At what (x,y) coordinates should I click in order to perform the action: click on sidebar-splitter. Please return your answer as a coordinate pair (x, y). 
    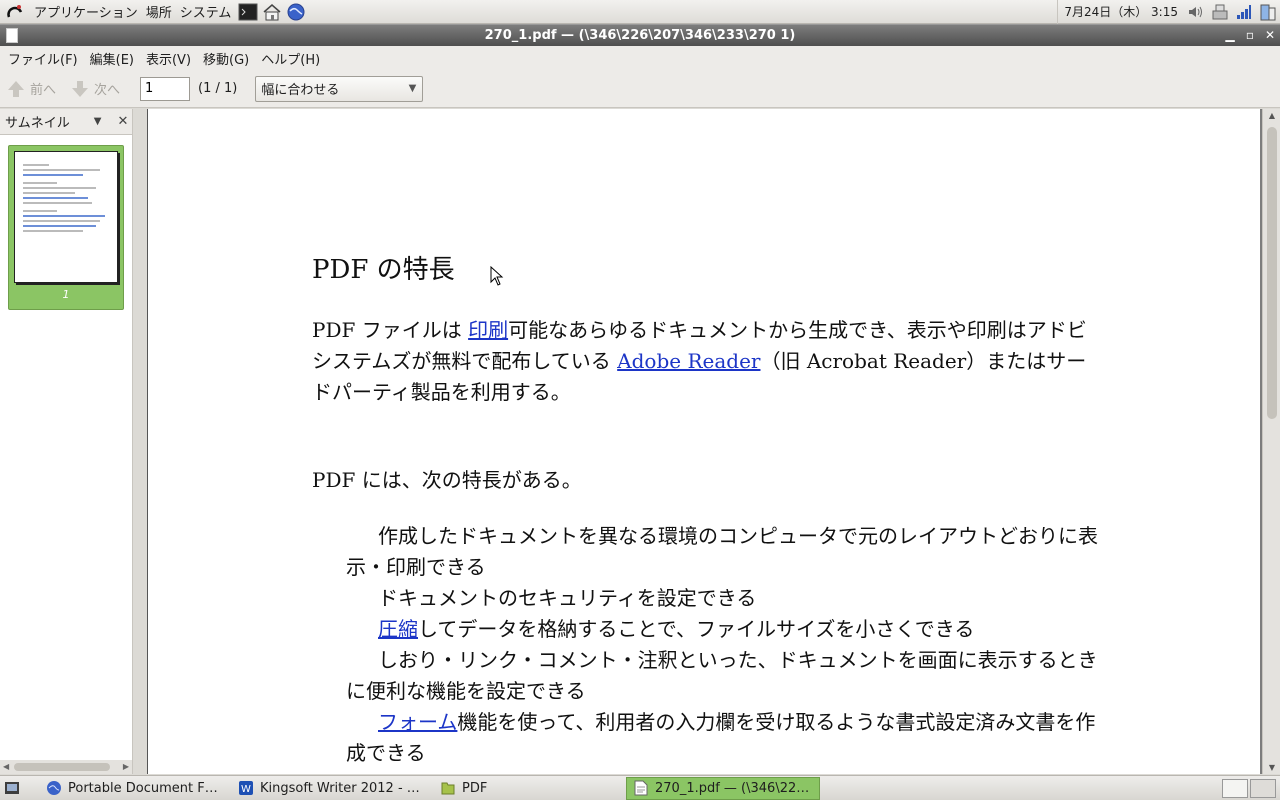
    Looking at the image, I should click on (140, 441).